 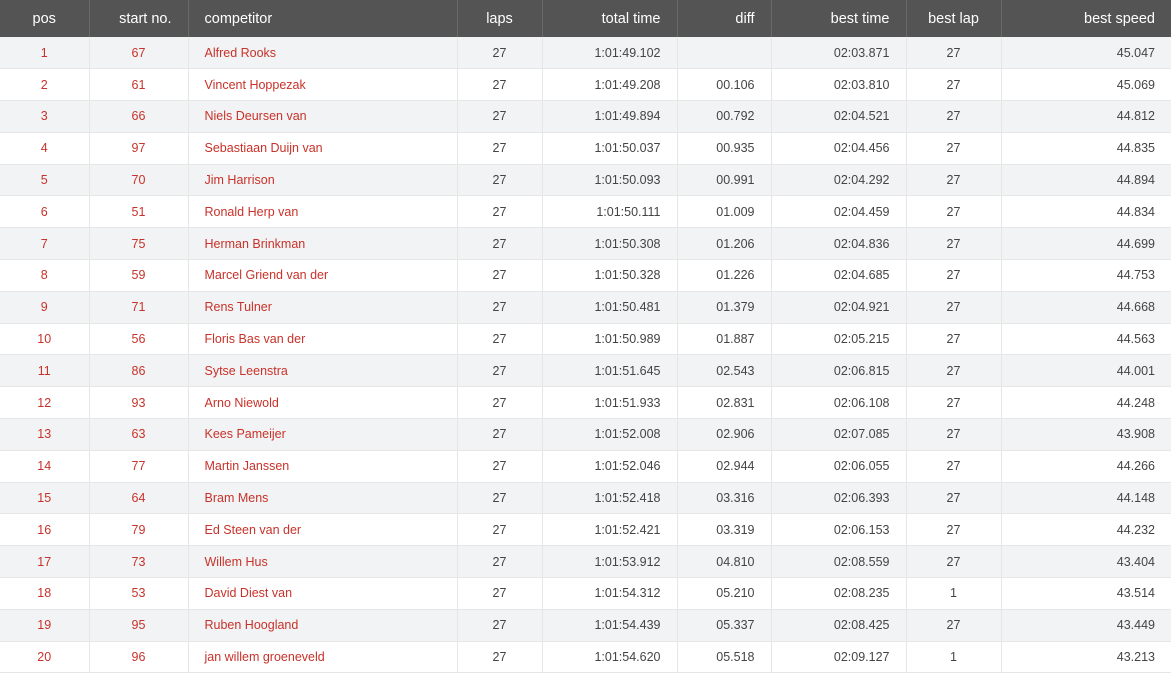 What do you see at coordinates (242, 403) in the screenshot?
I see `competitor-link: Arno Niewold` at bounding box center [242, 403].